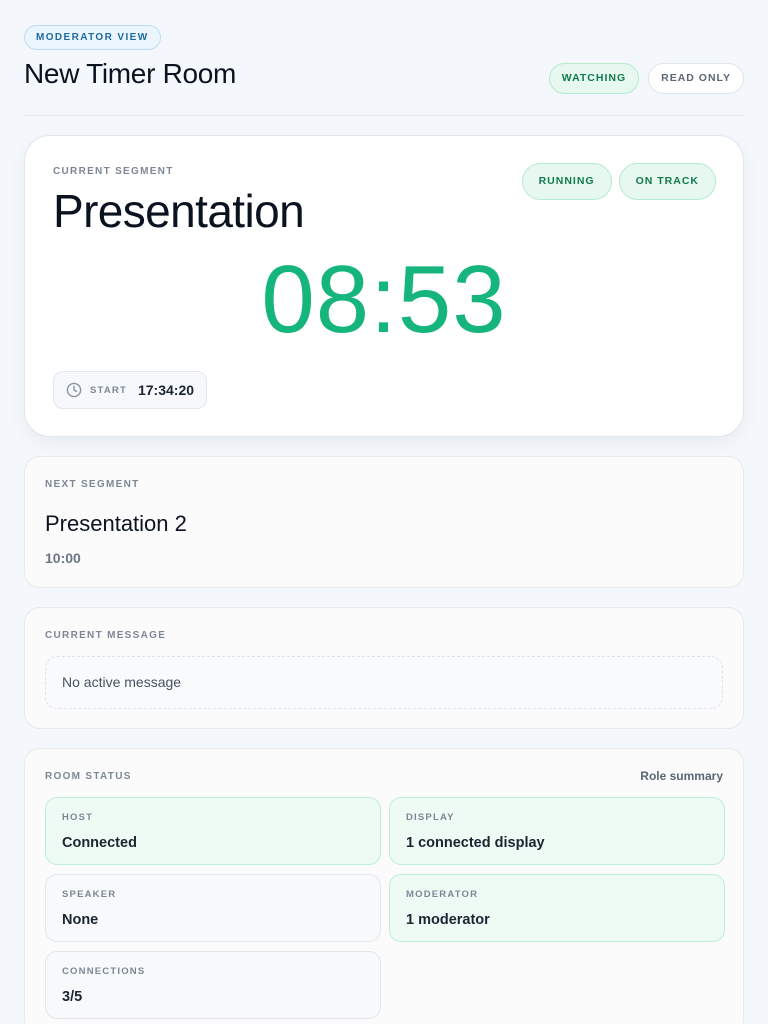 The image size is (768, 1024). Describe the element at coordinates (104, 971) in the screenshot. I see `connections-label: CONNECTIONS` at that location.